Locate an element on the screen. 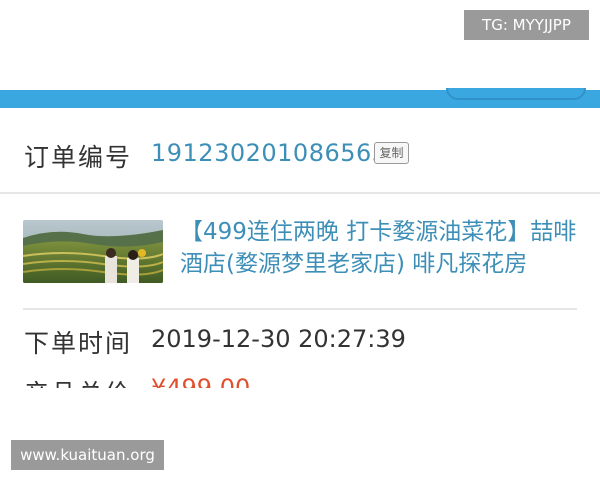 The image size is (600, 480). section-divider is located at coordinates (300, 309).